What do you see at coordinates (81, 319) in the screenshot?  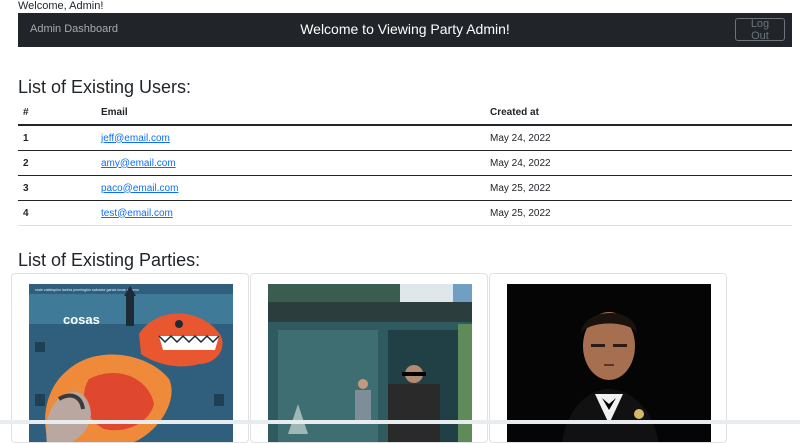 I see `poster-title: cosas` at bounding box center [81, 319].